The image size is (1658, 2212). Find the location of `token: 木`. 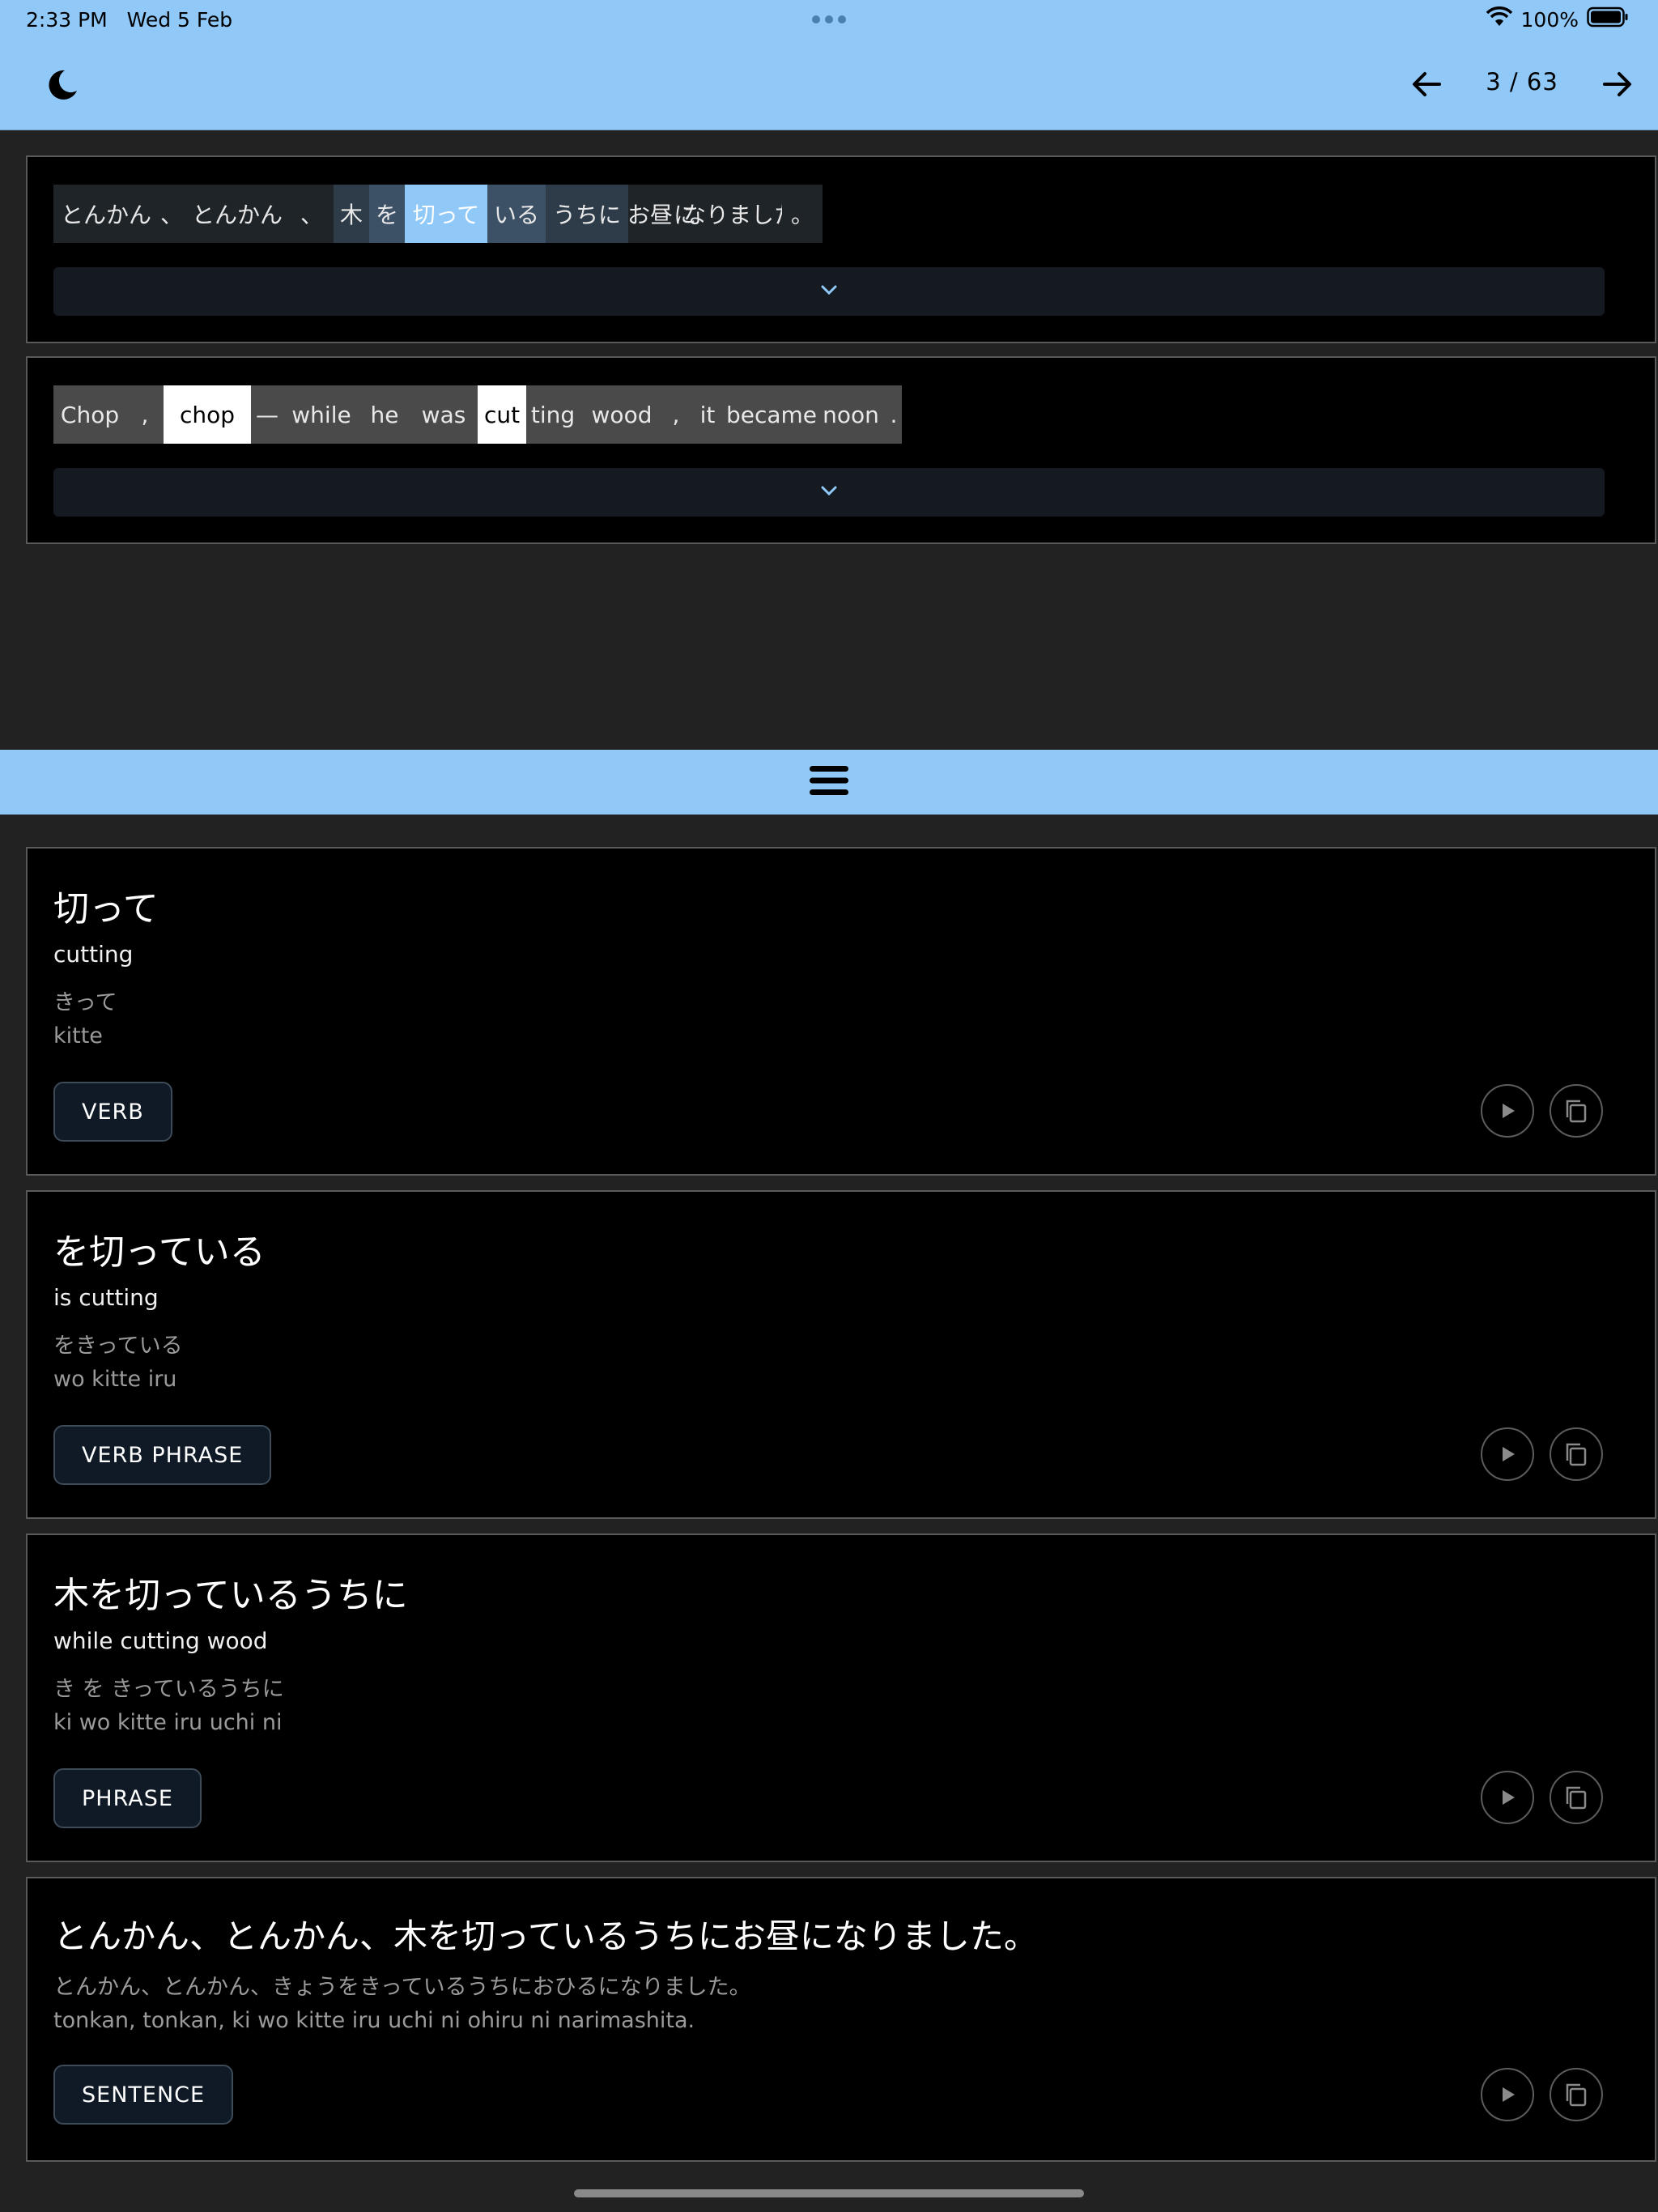

token: 木 is located at coordinates (351, 214).